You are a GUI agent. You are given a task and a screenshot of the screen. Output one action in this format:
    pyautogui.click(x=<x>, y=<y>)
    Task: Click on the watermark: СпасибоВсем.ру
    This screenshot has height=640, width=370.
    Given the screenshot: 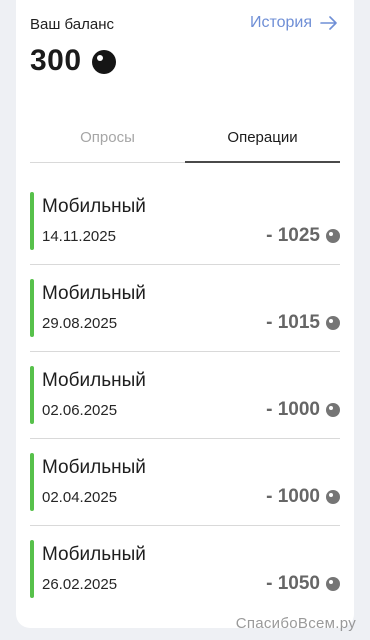 What is the action you would take?
    pyautogui.click(x=295, y=623)
    